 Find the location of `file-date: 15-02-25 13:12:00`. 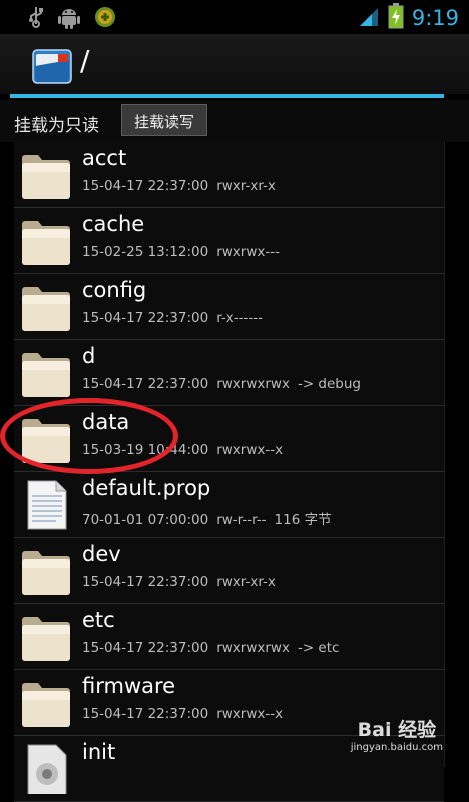

file-date: 15-02-25 13:12:00 is located at coordinates (145, 252).